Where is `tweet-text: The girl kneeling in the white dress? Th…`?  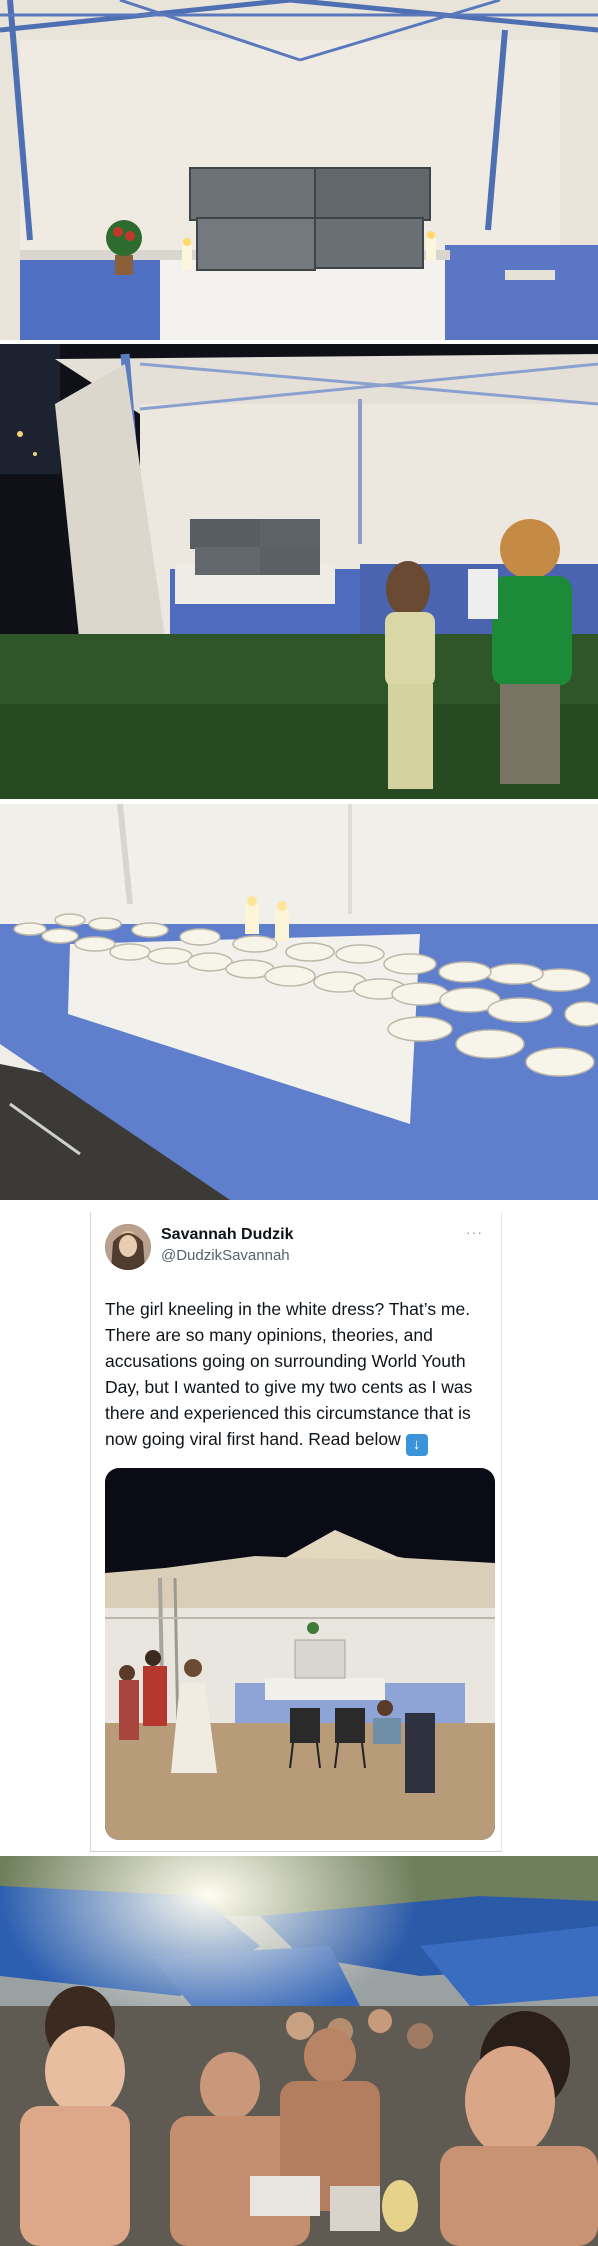 tweet-text: The girl kneeling in the white dress? Th… is located at coordinates (297, 1376).